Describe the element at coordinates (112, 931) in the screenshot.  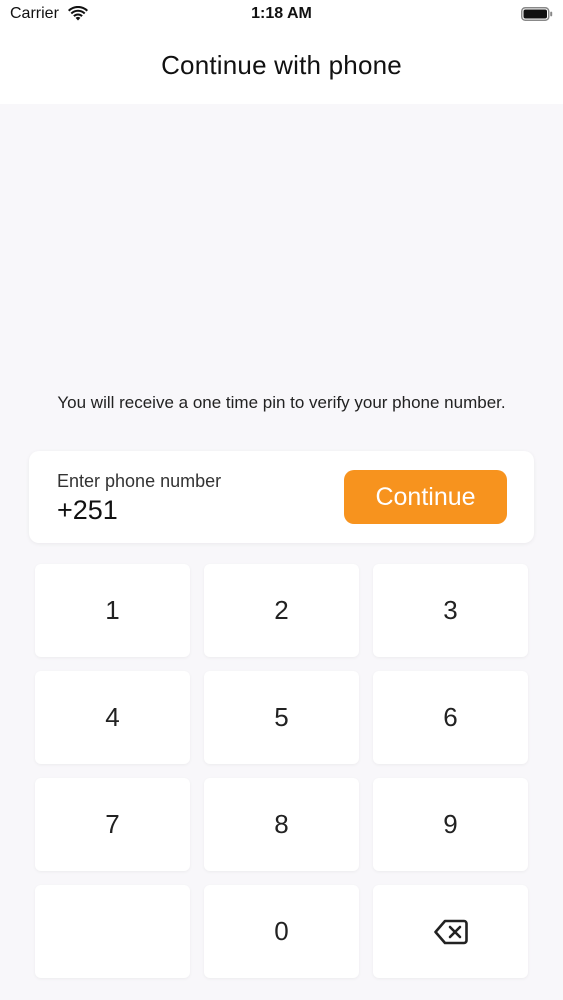
I see `keypad-key-blank` at that location.